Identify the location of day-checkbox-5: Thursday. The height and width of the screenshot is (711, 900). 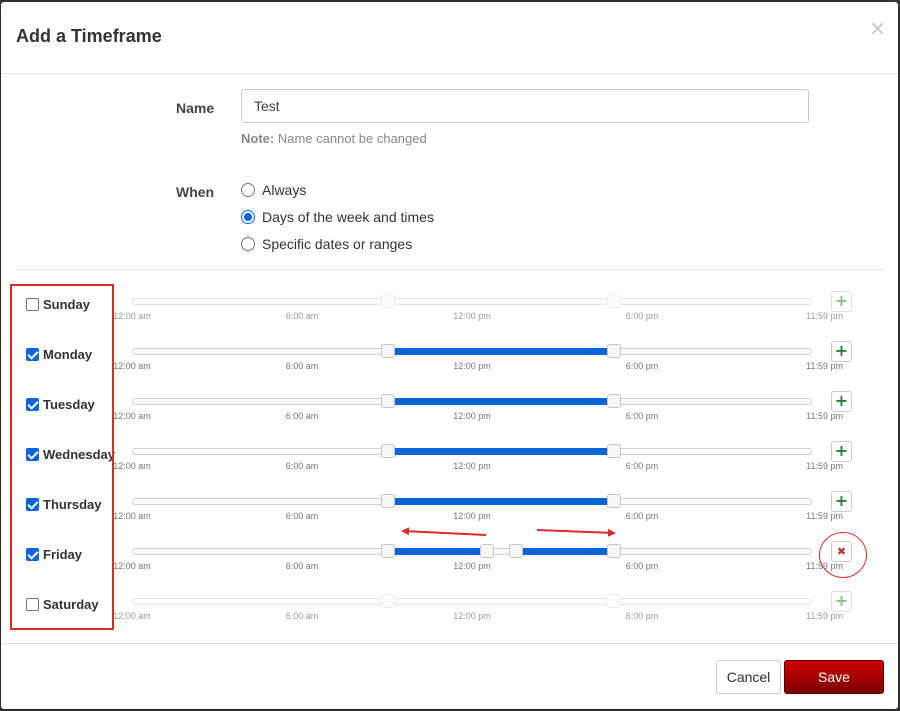
(64, 504).